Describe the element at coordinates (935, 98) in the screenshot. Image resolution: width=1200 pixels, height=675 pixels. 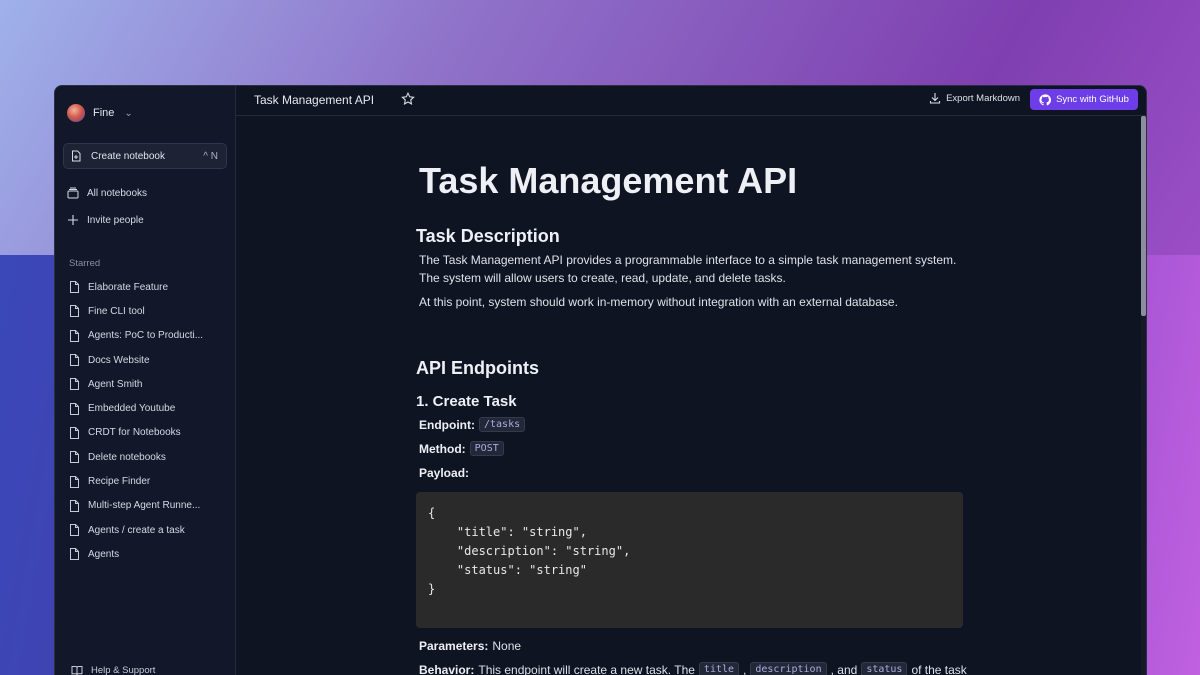
I see `download-icon` at that location.